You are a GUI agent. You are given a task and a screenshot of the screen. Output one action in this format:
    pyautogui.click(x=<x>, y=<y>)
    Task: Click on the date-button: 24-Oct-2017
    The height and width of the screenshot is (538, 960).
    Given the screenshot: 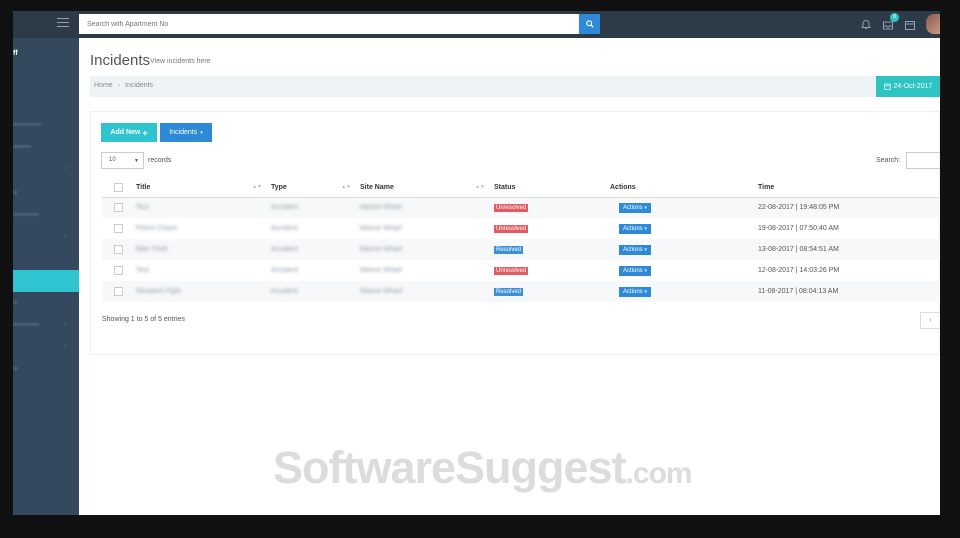 What is the action you would take?
    pyautogui.click(x=908, y=86)
    